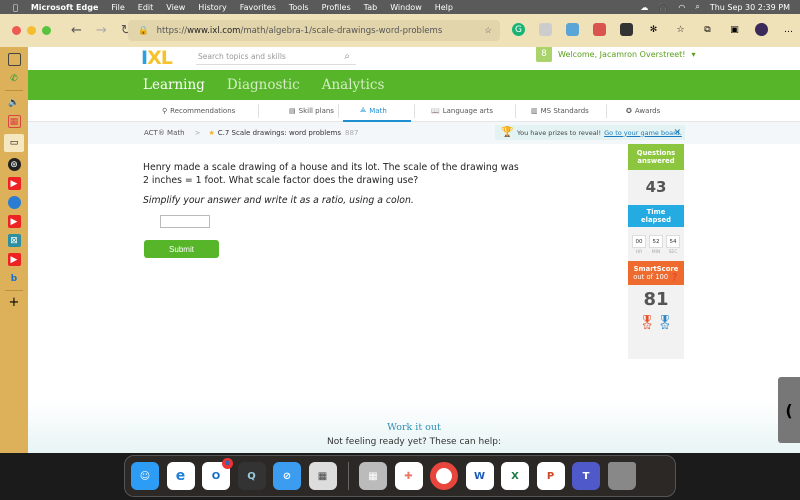  I want to click on launchpad-icon: ▦, so click(373, 476).